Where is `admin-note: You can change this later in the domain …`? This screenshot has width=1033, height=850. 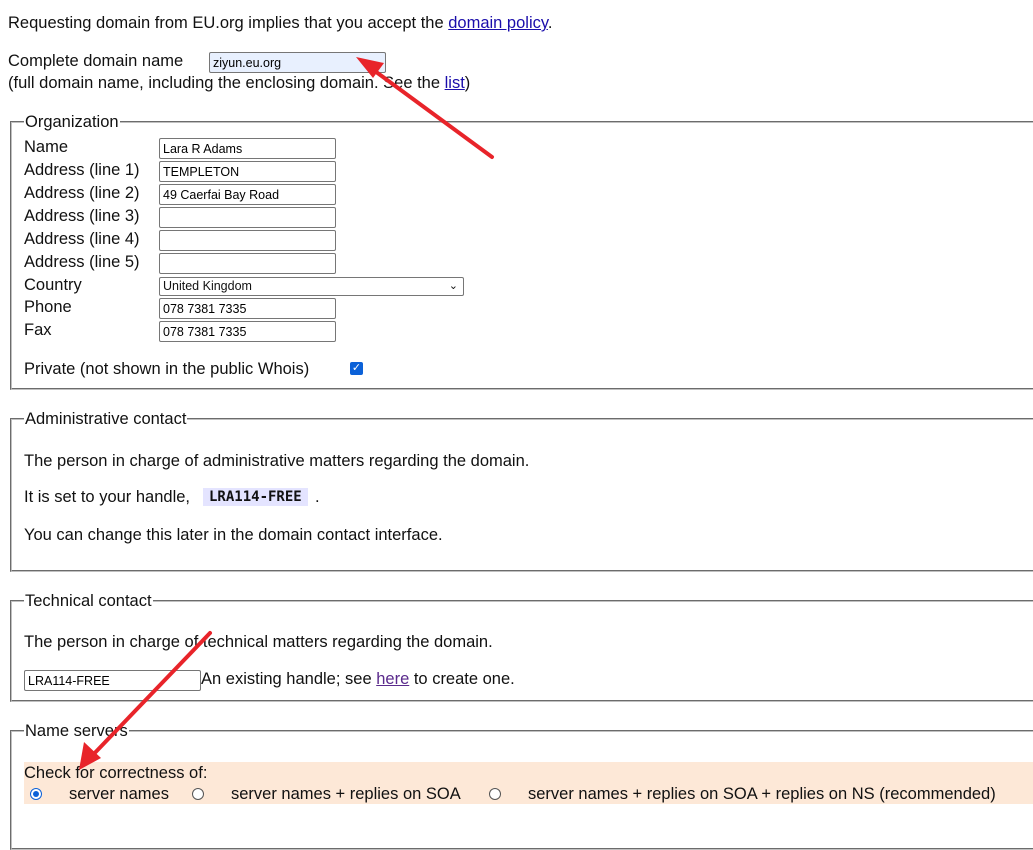
admin-note: You can change this later in the domain … is located at coordinates (233, 535).